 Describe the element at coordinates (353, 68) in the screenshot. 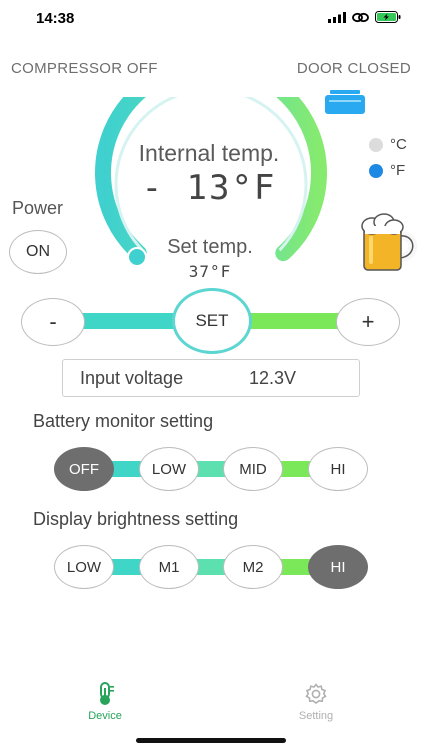

I see `door-status: DOOR CLOSED` at that location.